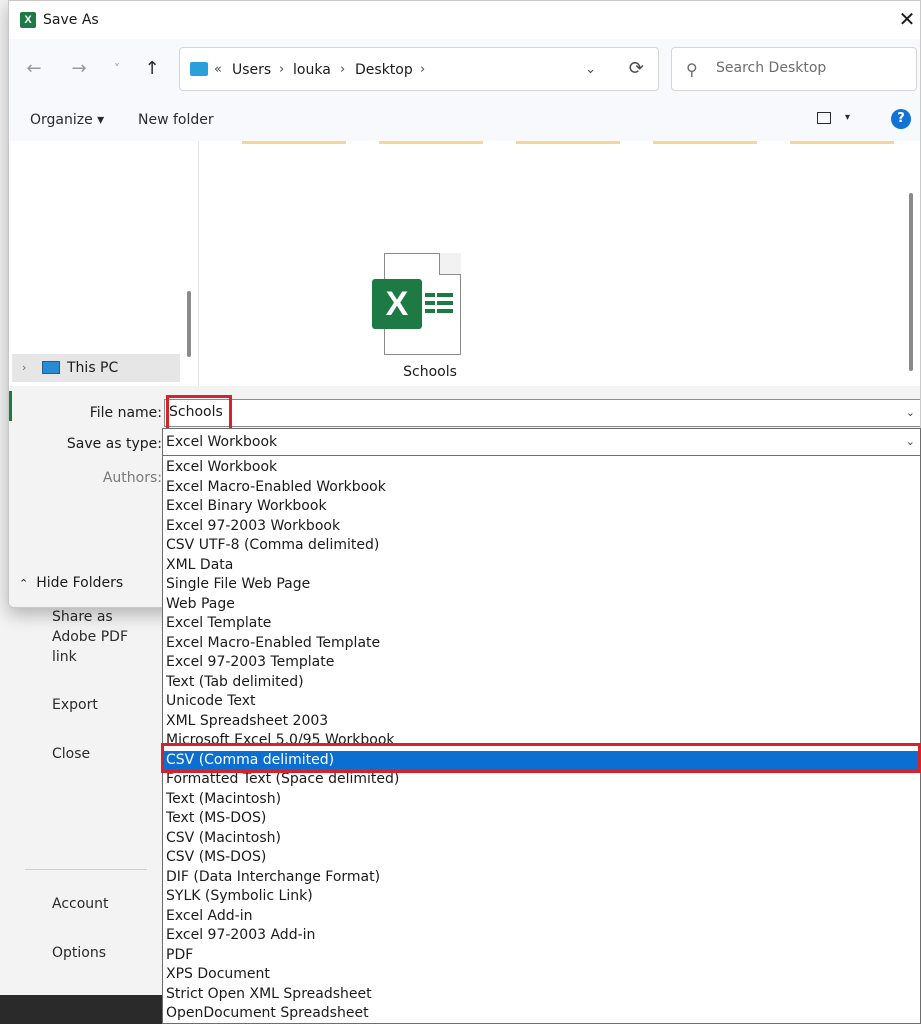  Describe the element at coordinates (541, 546) in the screenshot. I see `save-as-type-option: CSV UTF-8 (Comma delimited)` at that location.